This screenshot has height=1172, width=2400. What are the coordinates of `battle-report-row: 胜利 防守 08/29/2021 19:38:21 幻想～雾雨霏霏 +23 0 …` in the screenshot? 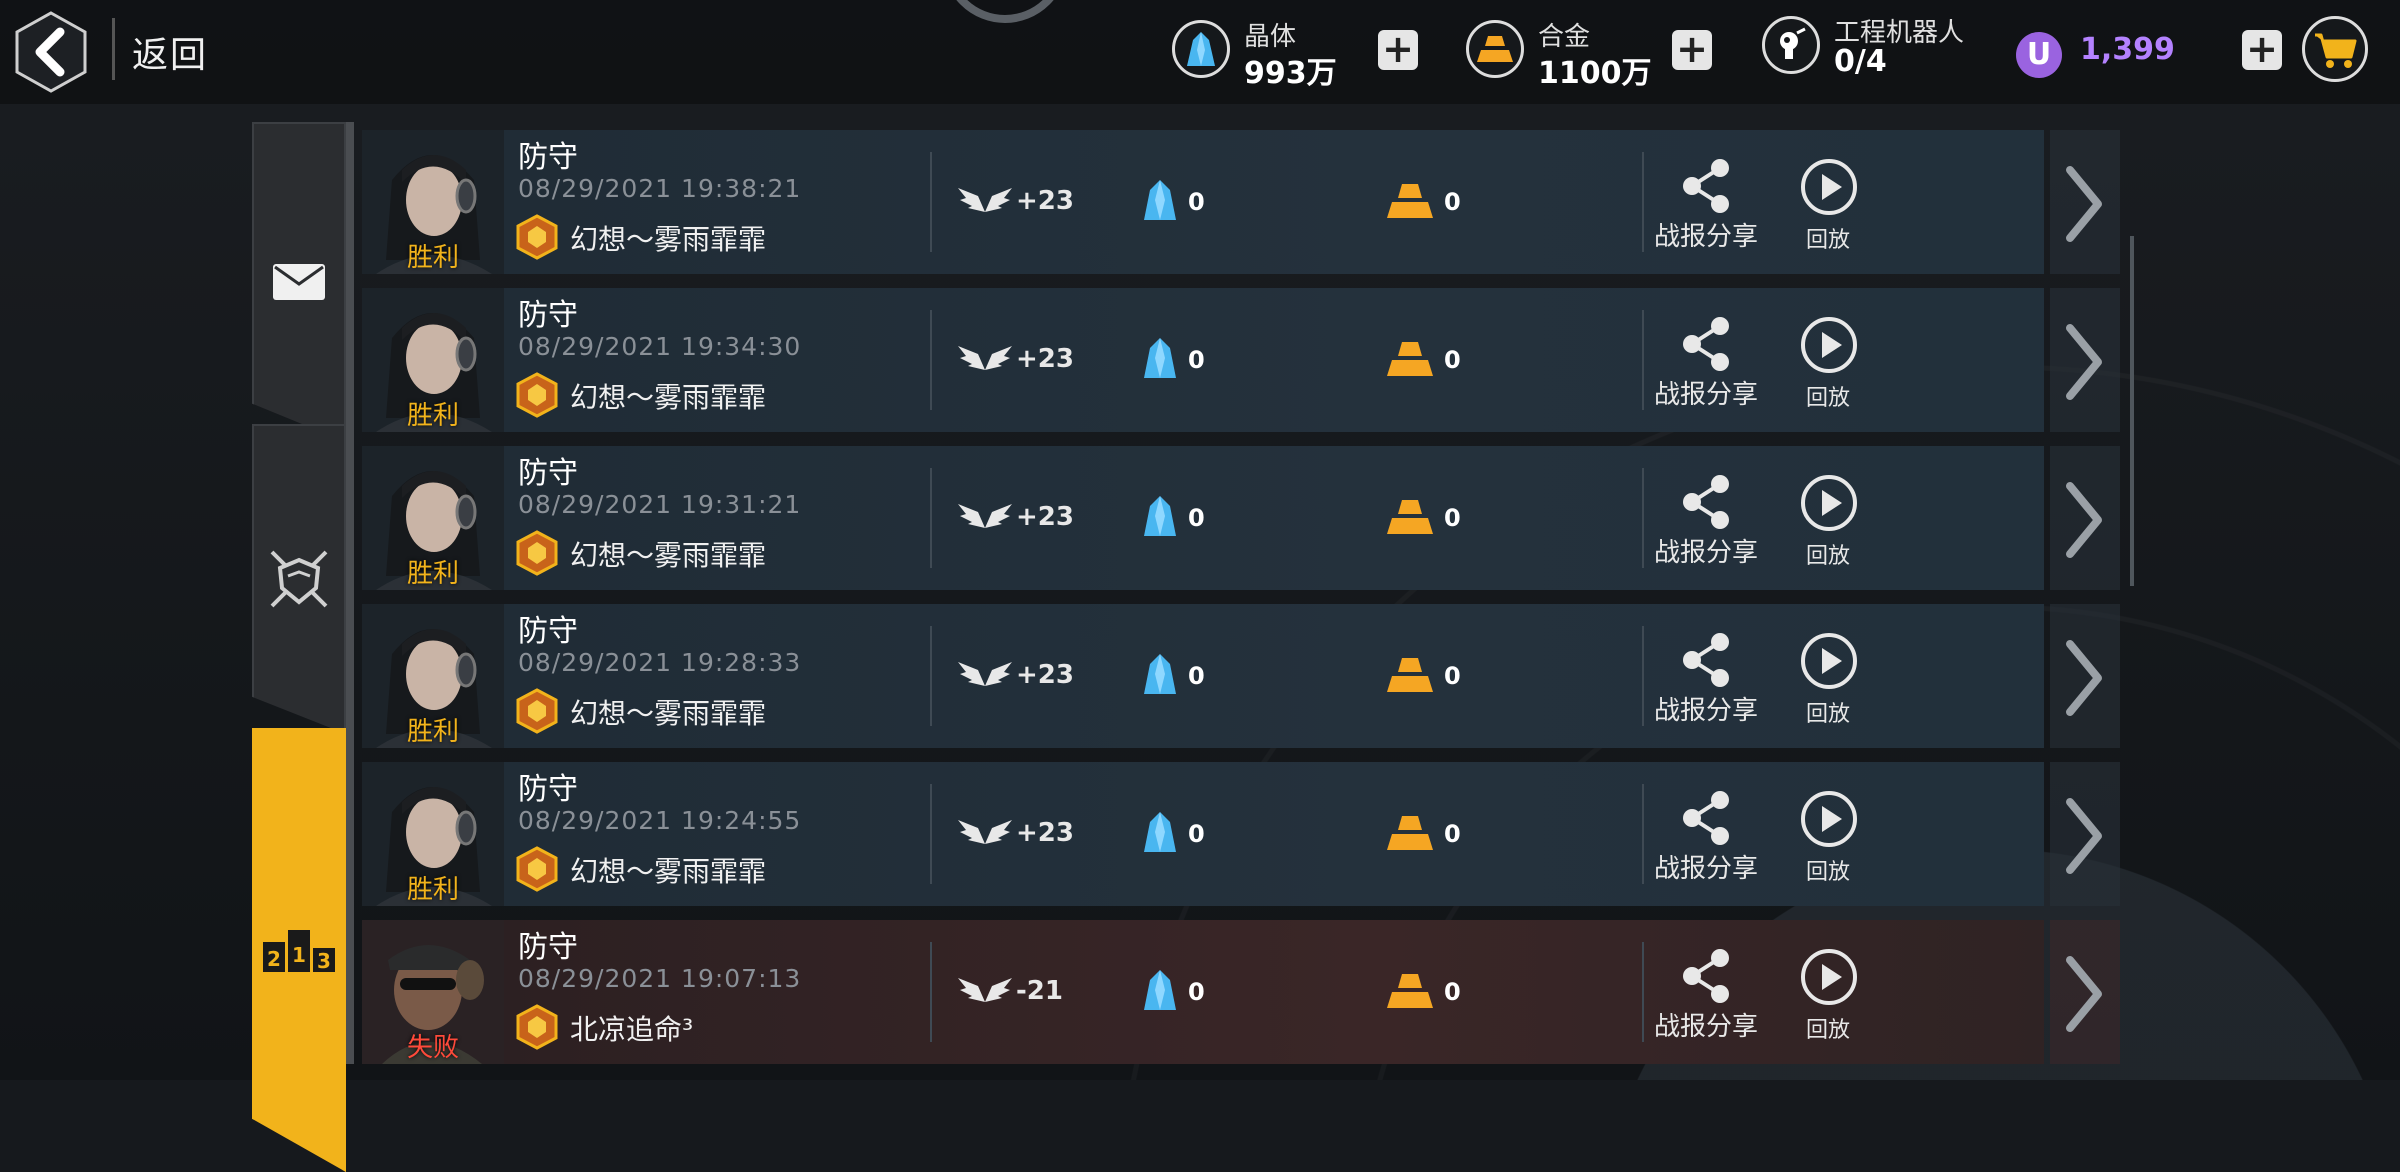 It's located at (1241, 202).